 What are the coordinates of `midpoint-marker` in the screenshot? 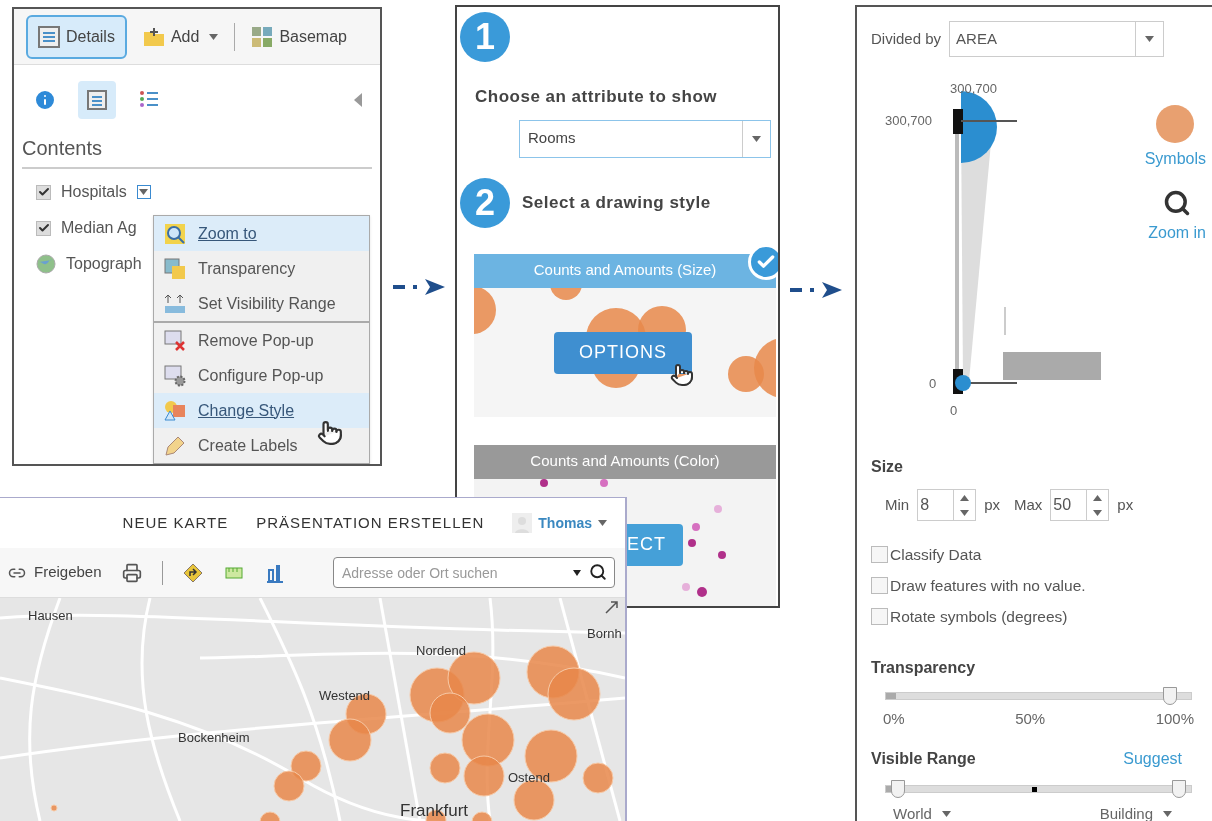 It's located at (1035, 789).